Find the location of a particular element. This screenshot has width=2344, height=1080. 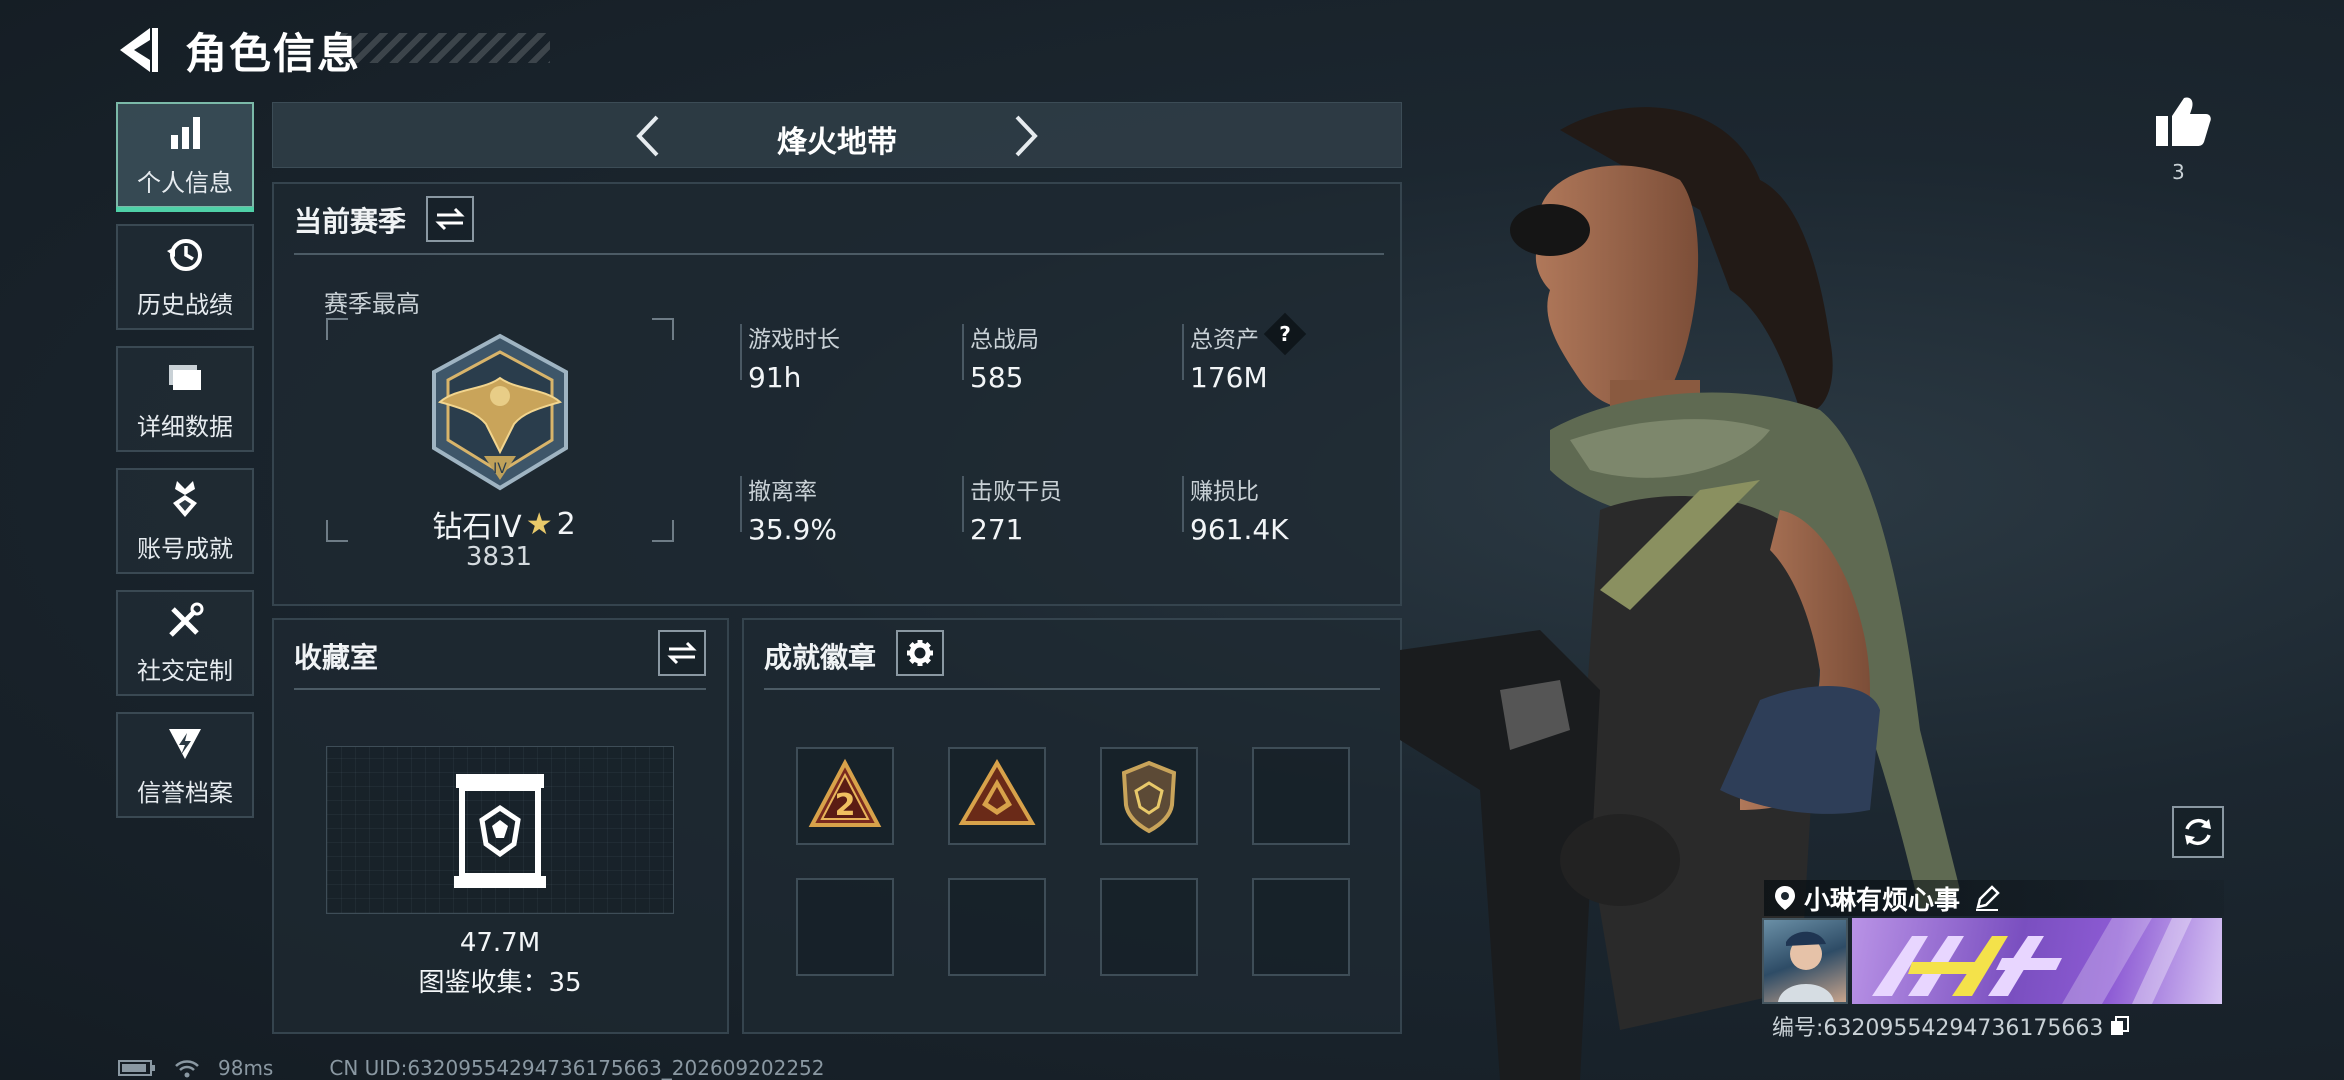

location-pin-icon is located at coordinates (1785, 898).